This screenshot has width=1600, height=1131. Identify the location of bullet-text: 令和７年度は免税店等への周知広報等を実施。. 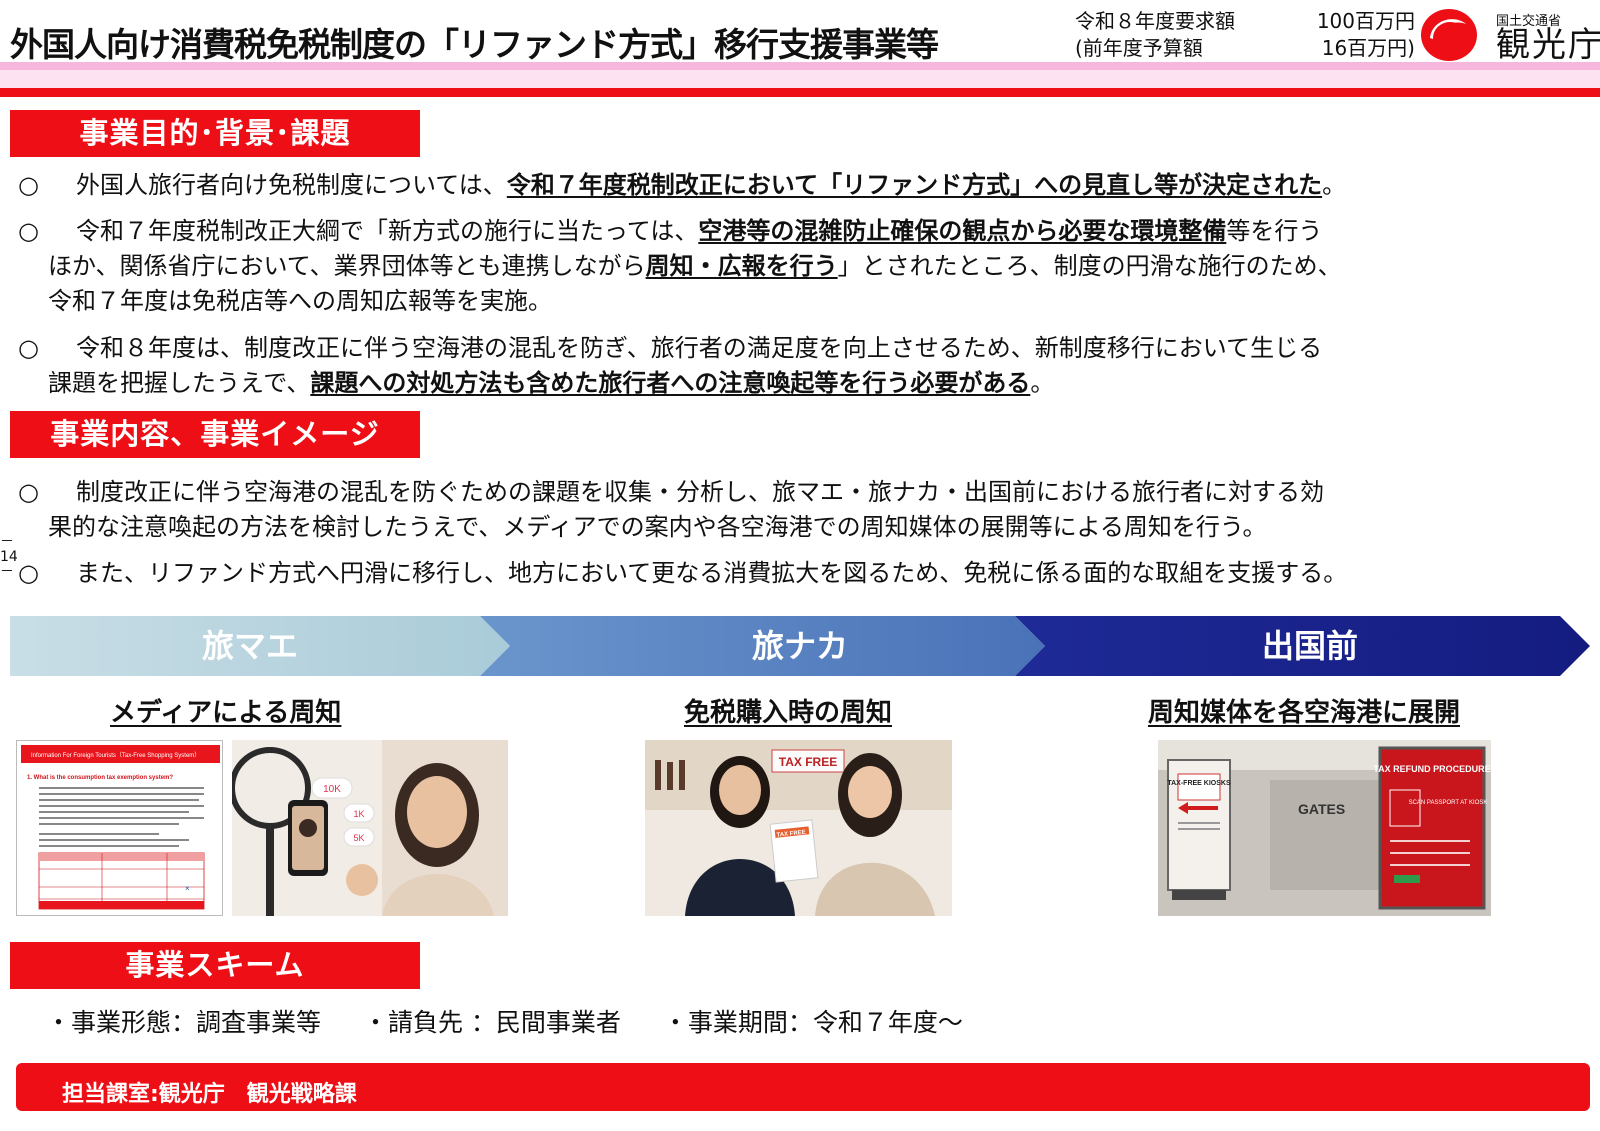
(300, 301).